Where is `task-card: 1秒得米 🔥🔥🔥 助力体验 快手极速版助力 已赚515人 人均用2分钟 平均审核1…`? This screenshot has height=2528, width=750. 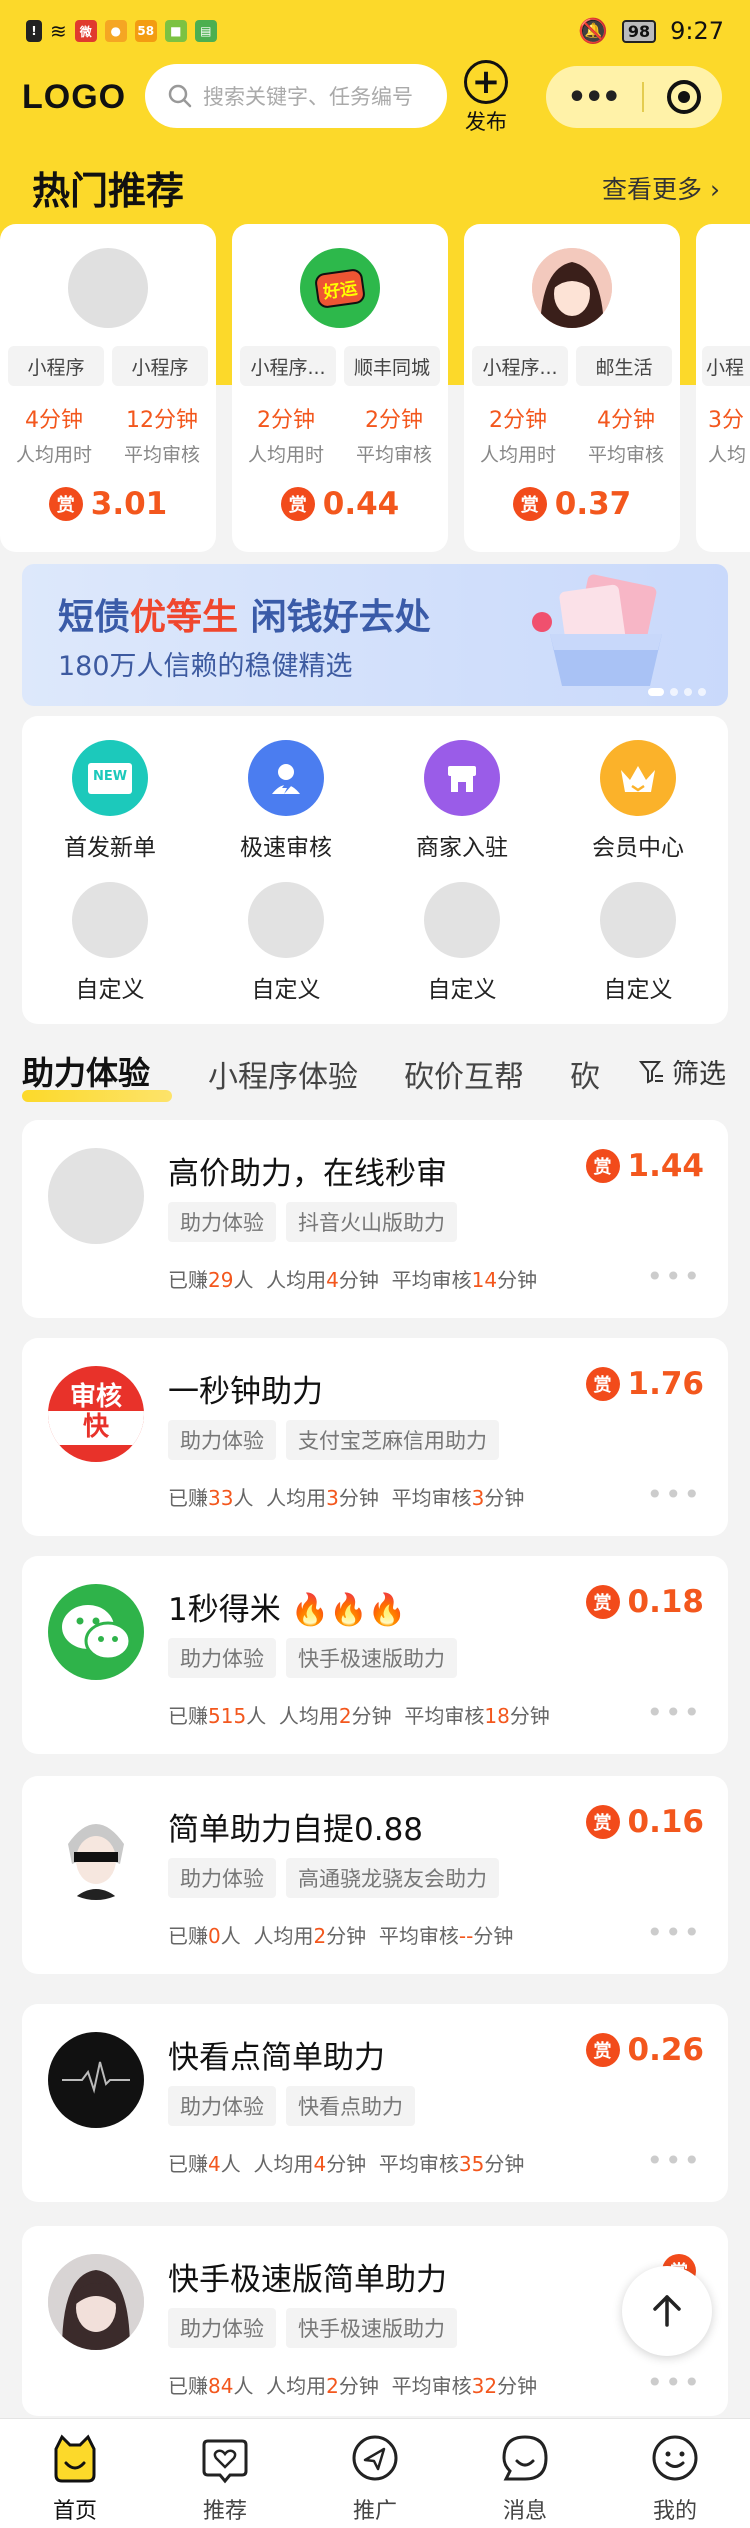 task-card: 1秒得米 🔥🔥🔥 助力体验 快手极速版助力 已赚515人 人均用2分钟 平均审核1… is located at coordinates (375, 1655).